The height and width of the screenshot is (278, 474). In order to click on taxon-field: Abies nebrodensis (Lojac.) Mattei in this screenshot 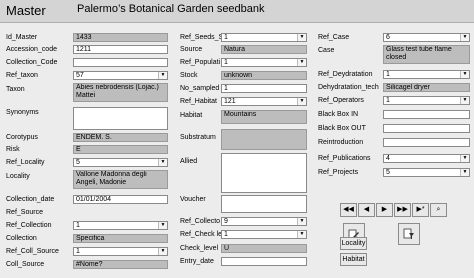, I will do `click(120, 92)`.